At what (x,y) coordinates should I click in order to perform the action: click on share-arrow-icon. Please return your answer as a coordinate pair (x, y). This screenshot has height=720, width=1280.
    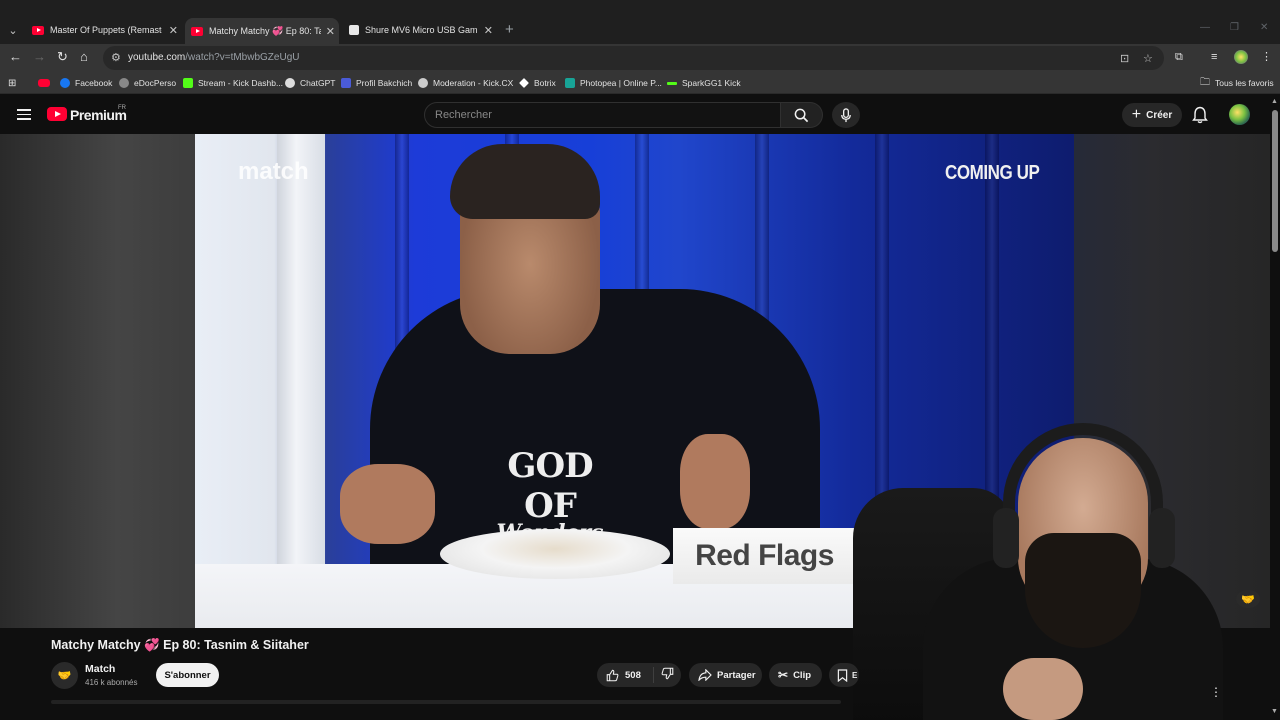
    Looking at the image, I should click on (705, 675).